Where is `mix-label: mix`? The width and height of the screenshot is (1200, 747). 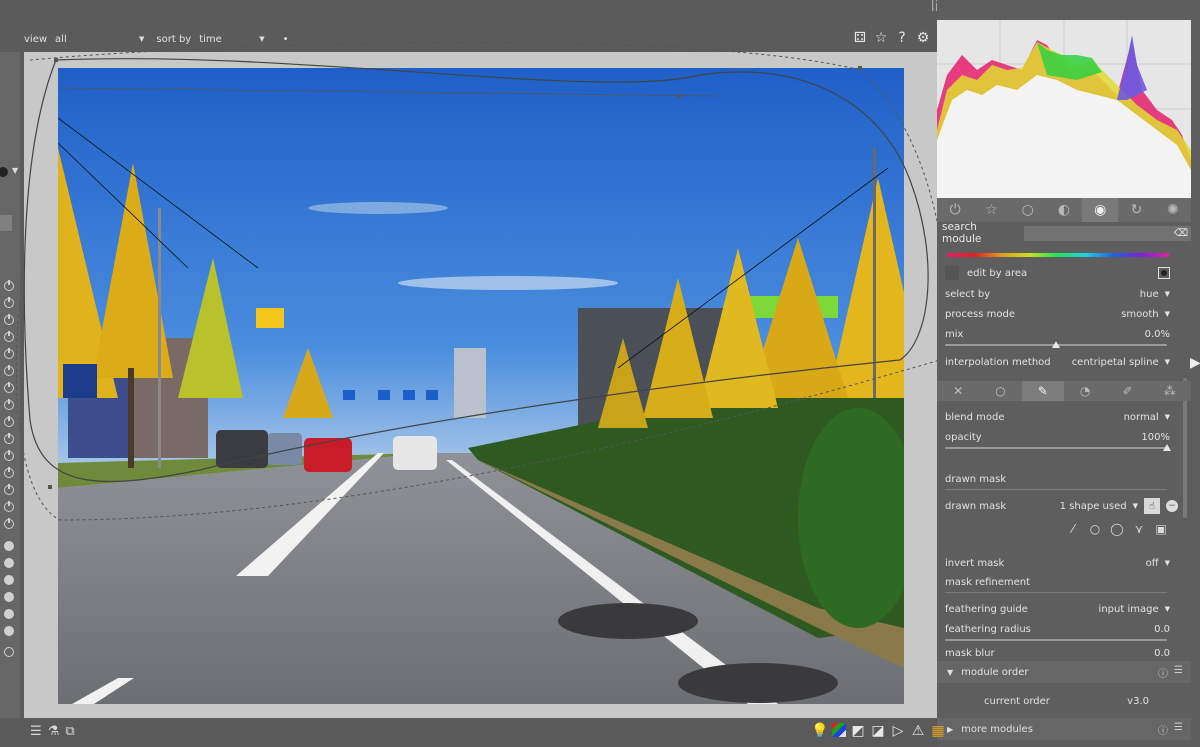
mix-label: mix is located at coordinates (954, 334).